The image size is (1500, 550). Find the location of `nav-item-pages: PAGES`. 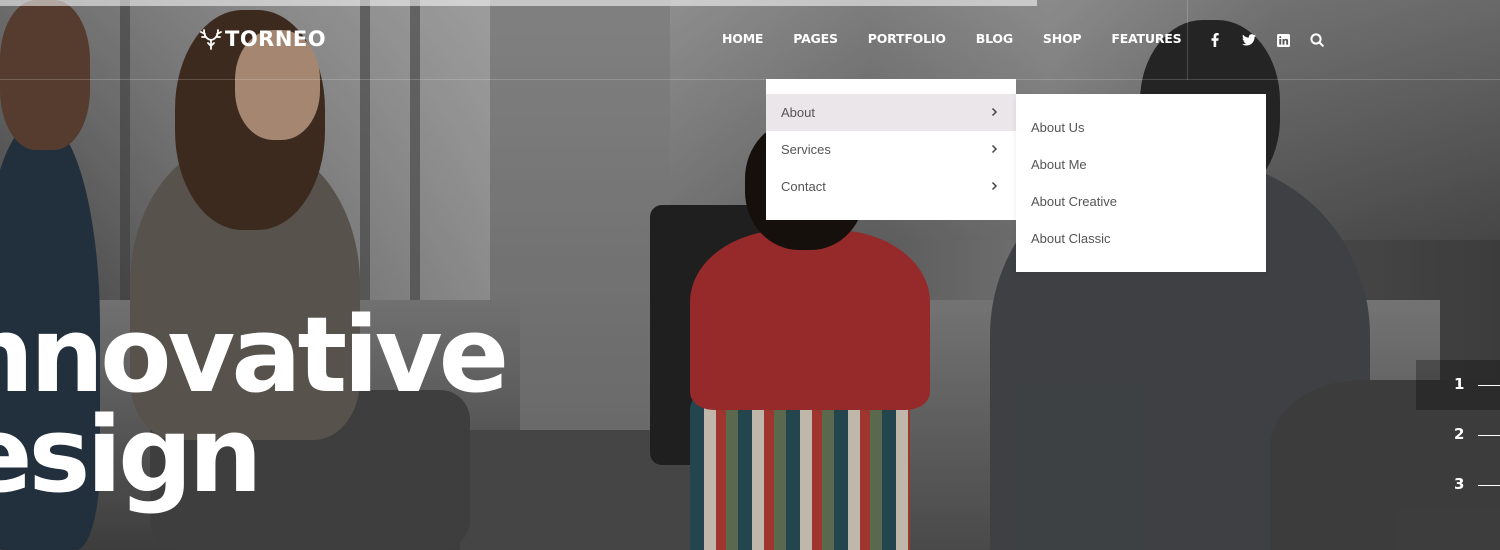

nav-item-pages: PAGES is located at coordinates (815, 38).